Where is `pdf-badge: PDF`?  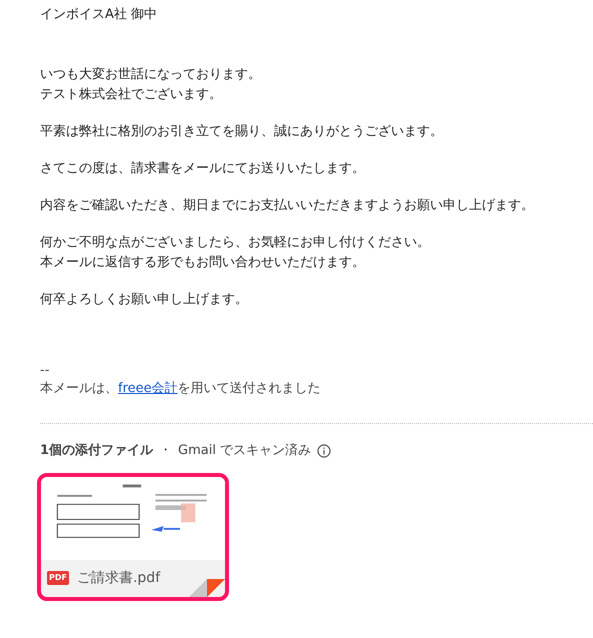
pdf-badge: PDF is located at coordinates (58, 578).